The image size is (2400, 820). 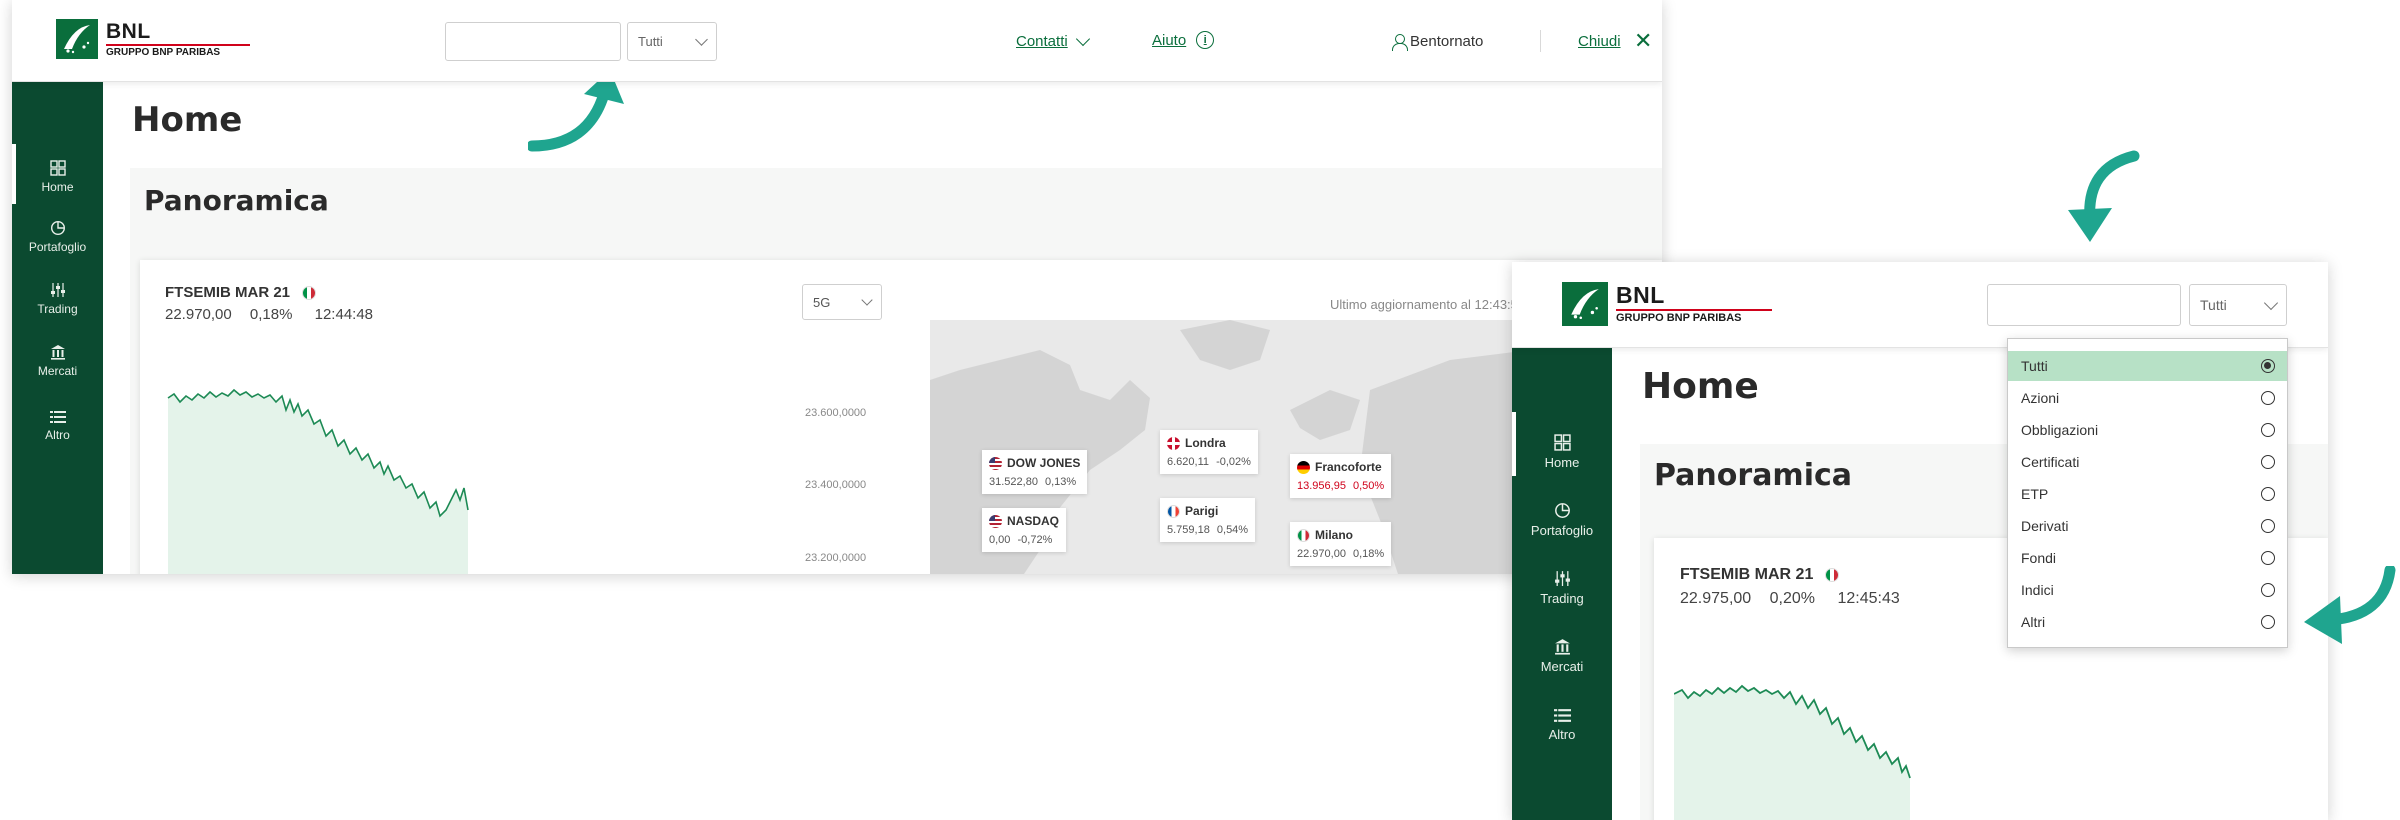 What do you see at coordinates (2034, 366) in the screenshot?
I see `dropdown-option-label: Tutti` at bounding box center [2034, 366].